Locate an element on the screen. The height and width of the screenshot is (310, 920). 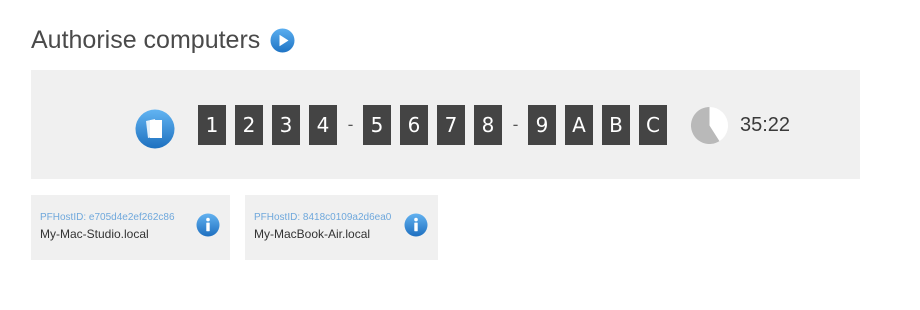
code-character: 3 is located at coordinates (286, 125).